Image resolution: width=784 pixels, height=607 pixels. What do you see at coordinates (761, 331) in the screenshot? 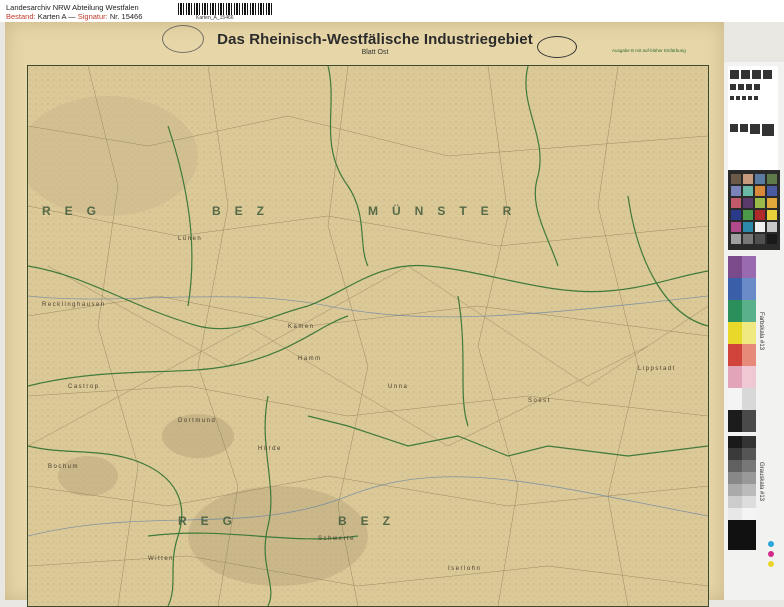
I see `color-scale-label: Farbskala #13` at bounding box center [761, 331].